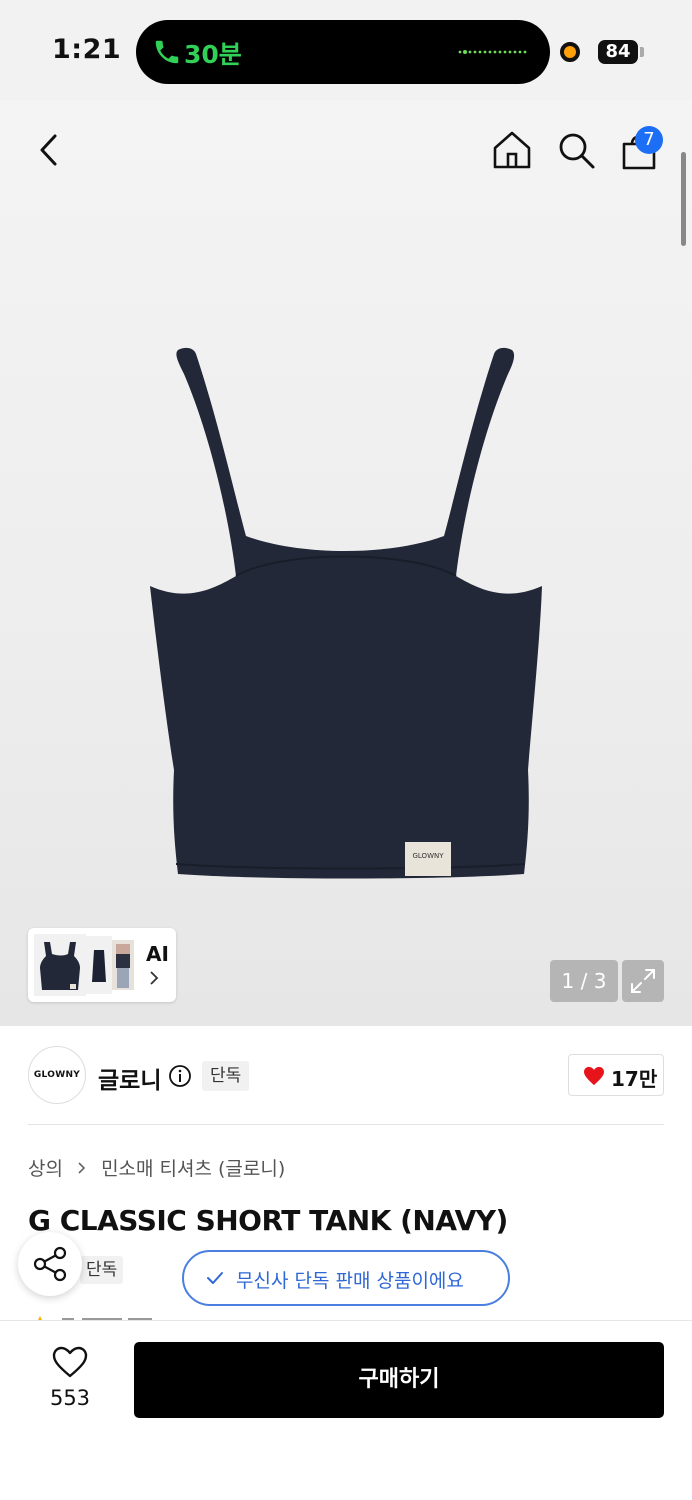  Describe the element at coordinates (180, 1076) in the screenshot. I see `info-icon` at that location.